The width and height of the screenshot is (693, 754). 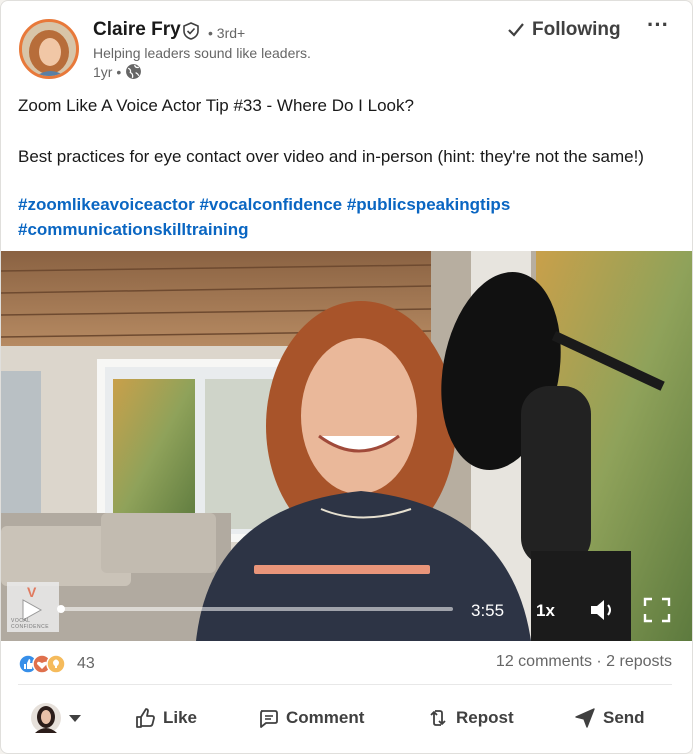 What do you see at coordinates (42, 664) in the screenshot?
I see `reaction-icons` at bounding box center [42, 664].